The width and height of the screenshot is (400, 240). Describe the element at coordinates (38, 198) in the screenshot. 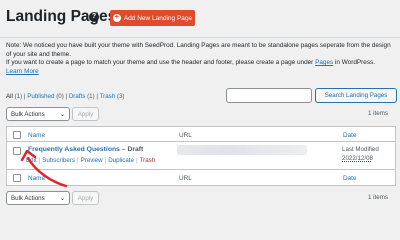

I see `bulk-actions-select-bottom: Bulk Actions ⌄` at that location.